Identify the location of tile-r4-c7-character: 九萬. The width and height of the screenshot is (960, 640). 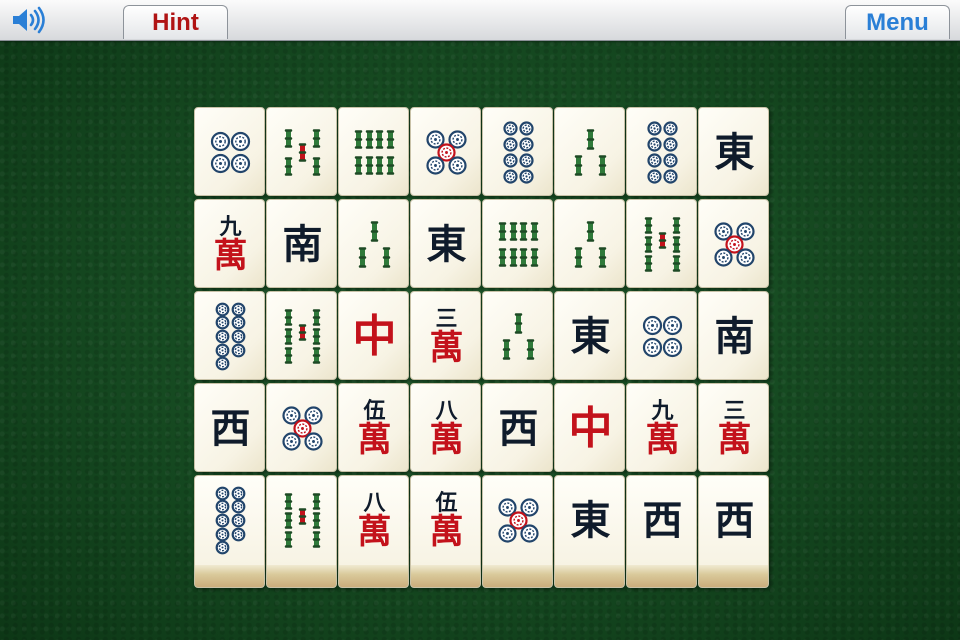
(661, 427).